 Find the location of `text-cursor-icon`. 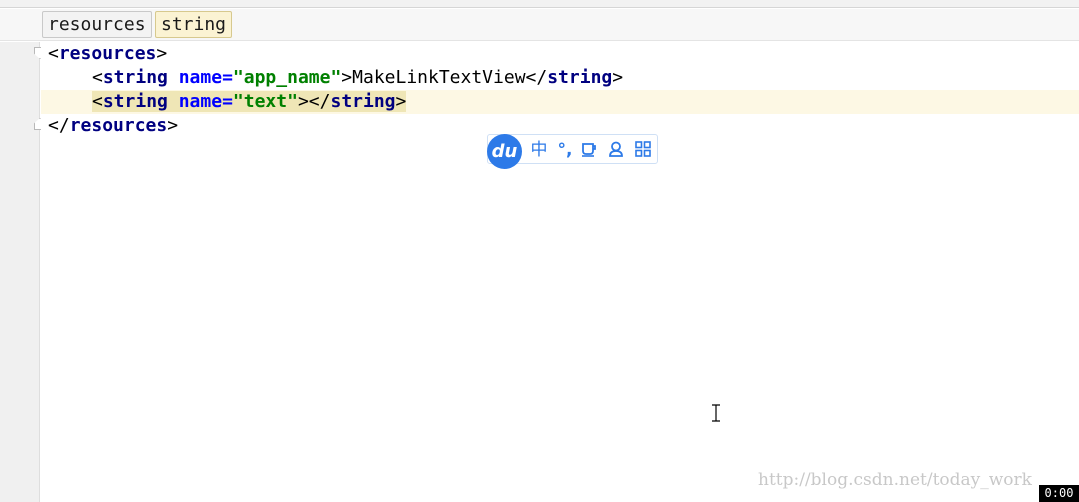

text-cursor-icon is located at coordinates (716, 413).